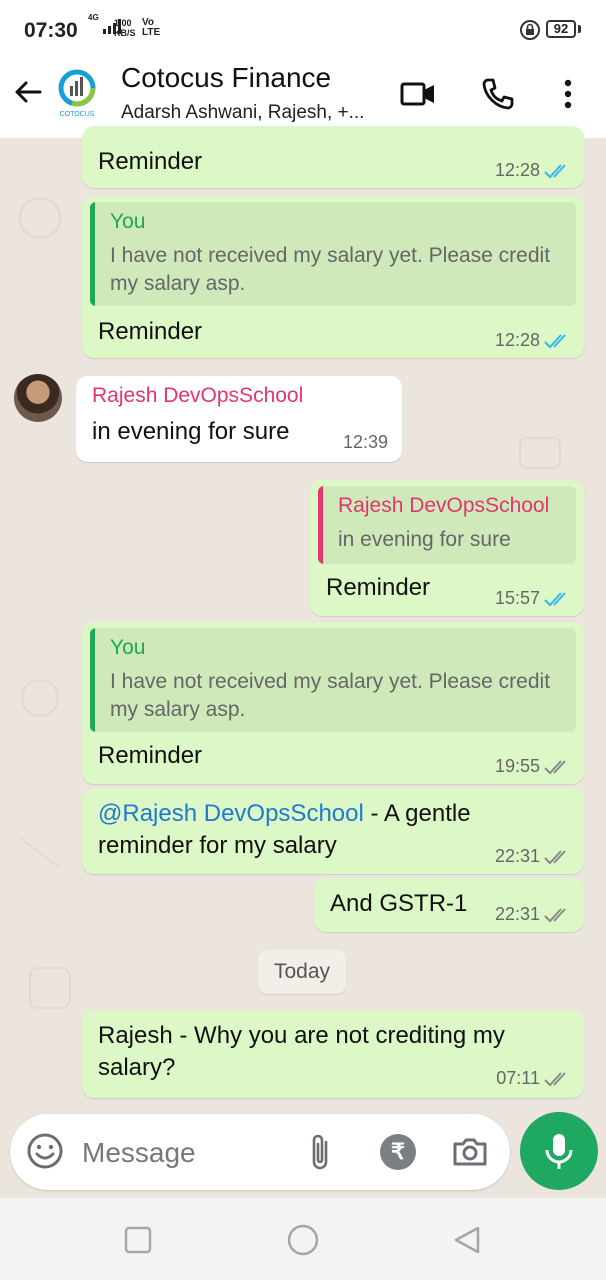 Image resolution: width=606 pixels, height=1280 pixels. I want to click on message-meta: 07:11, so click(534, 1078).